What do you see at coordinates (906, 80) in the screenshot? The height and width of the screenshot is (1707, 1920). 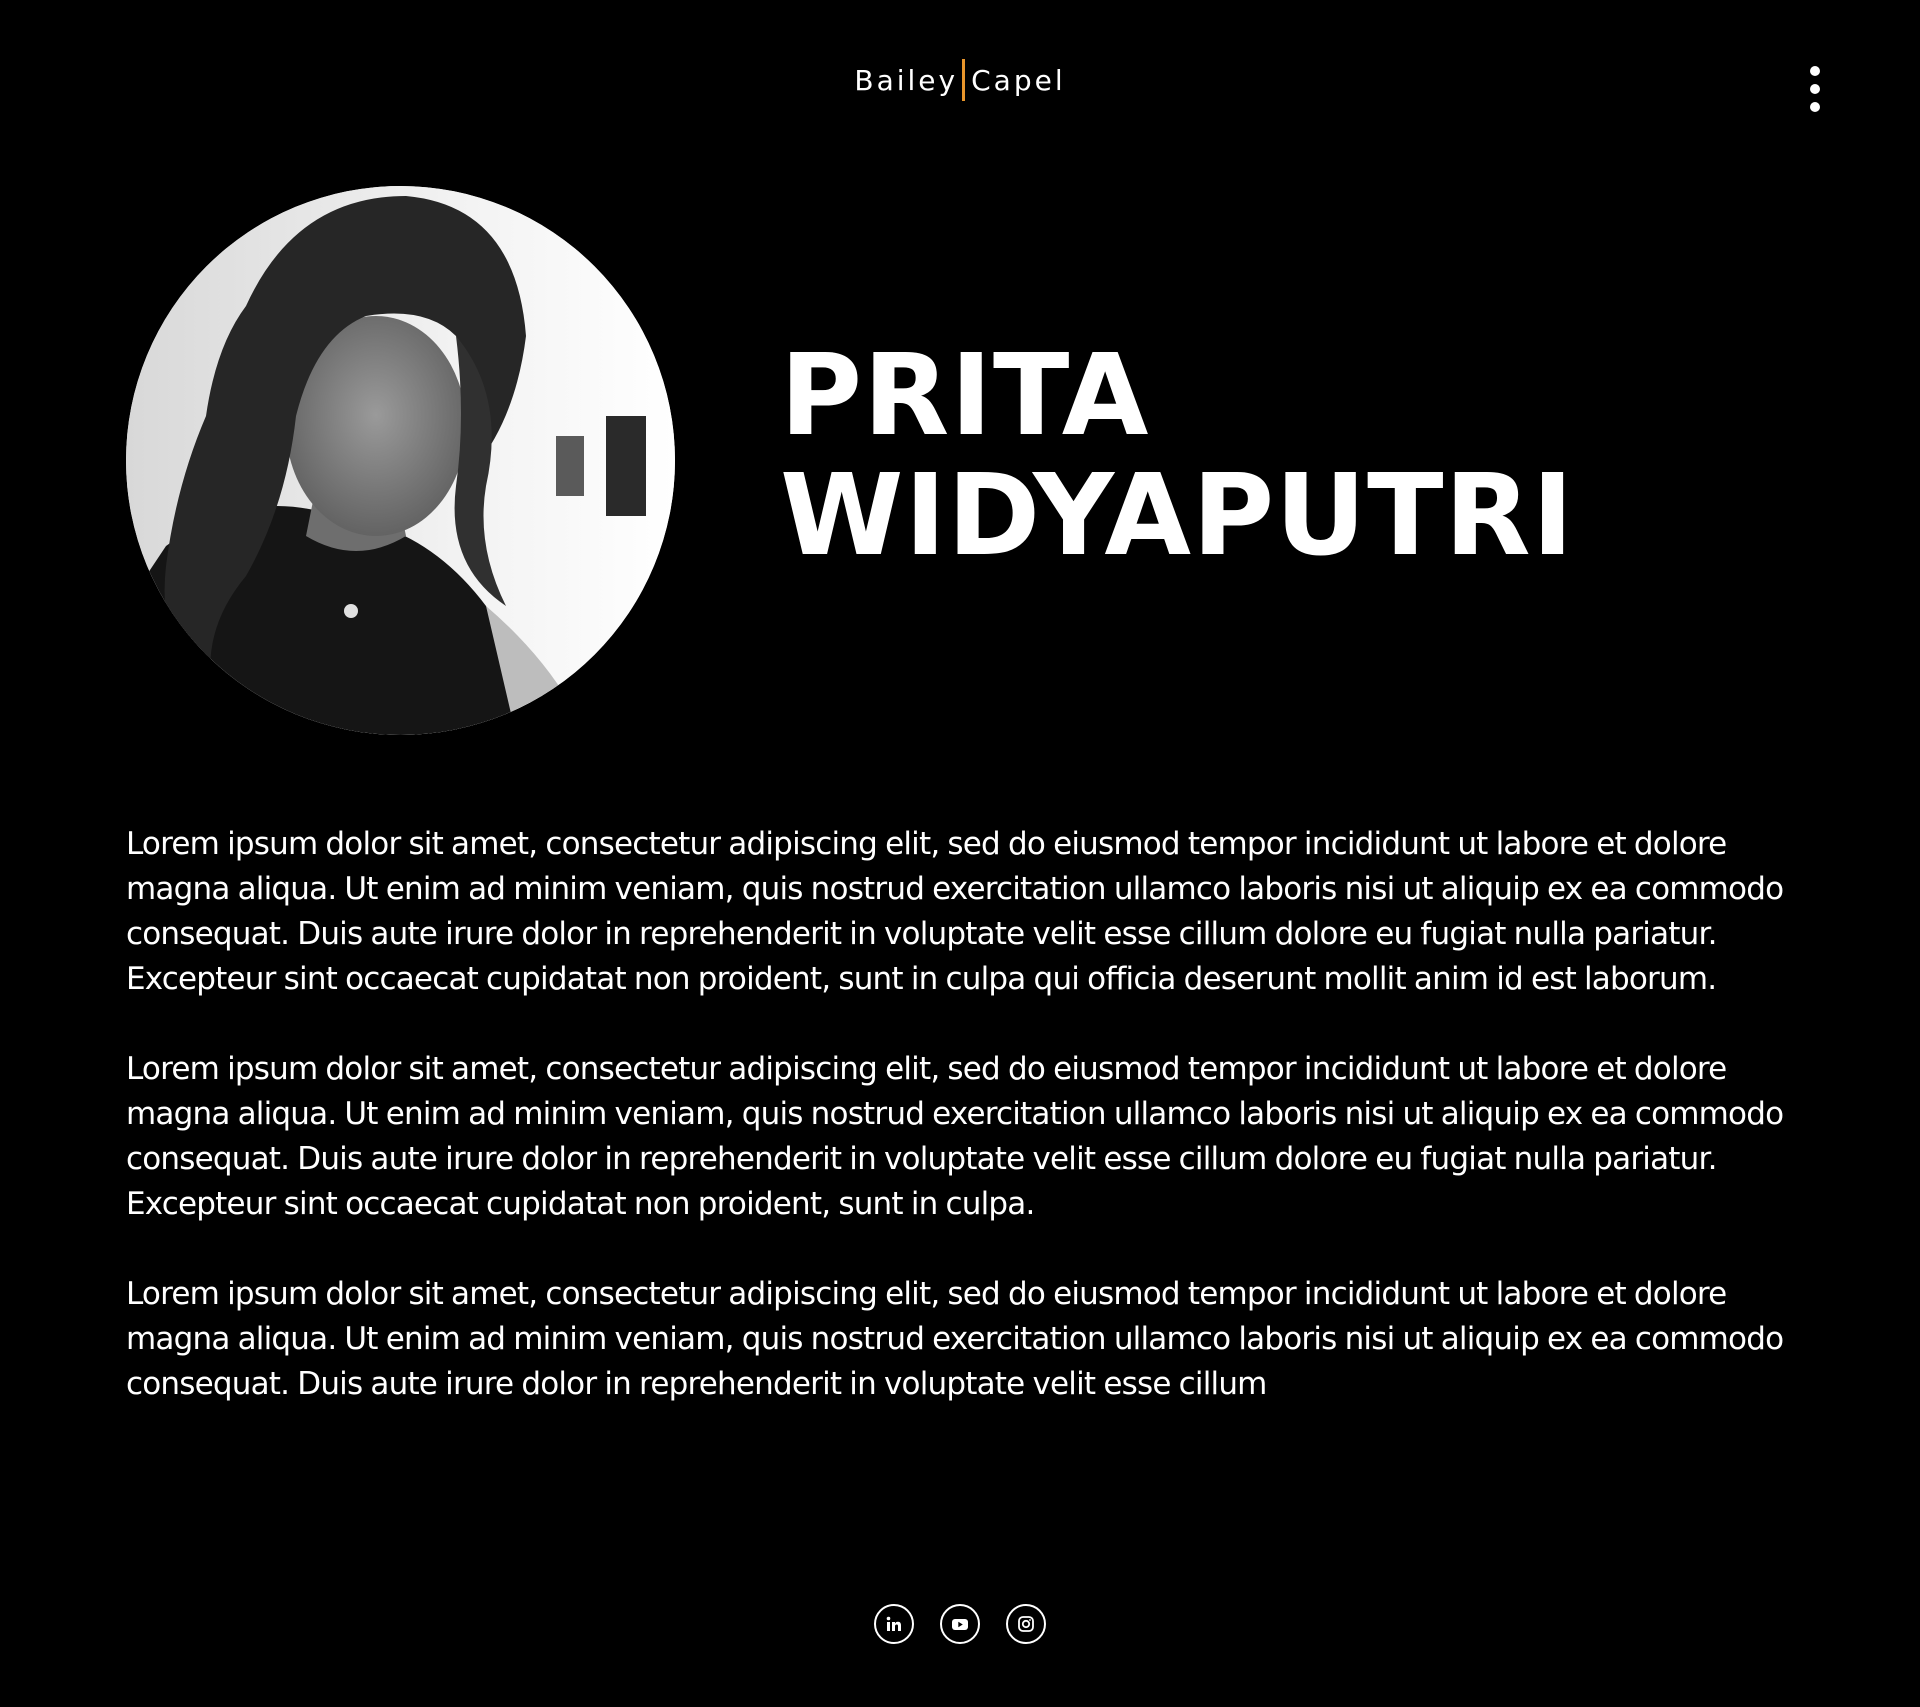 I see `logo-text-left: Bailey` at bounding box center [906, 80].